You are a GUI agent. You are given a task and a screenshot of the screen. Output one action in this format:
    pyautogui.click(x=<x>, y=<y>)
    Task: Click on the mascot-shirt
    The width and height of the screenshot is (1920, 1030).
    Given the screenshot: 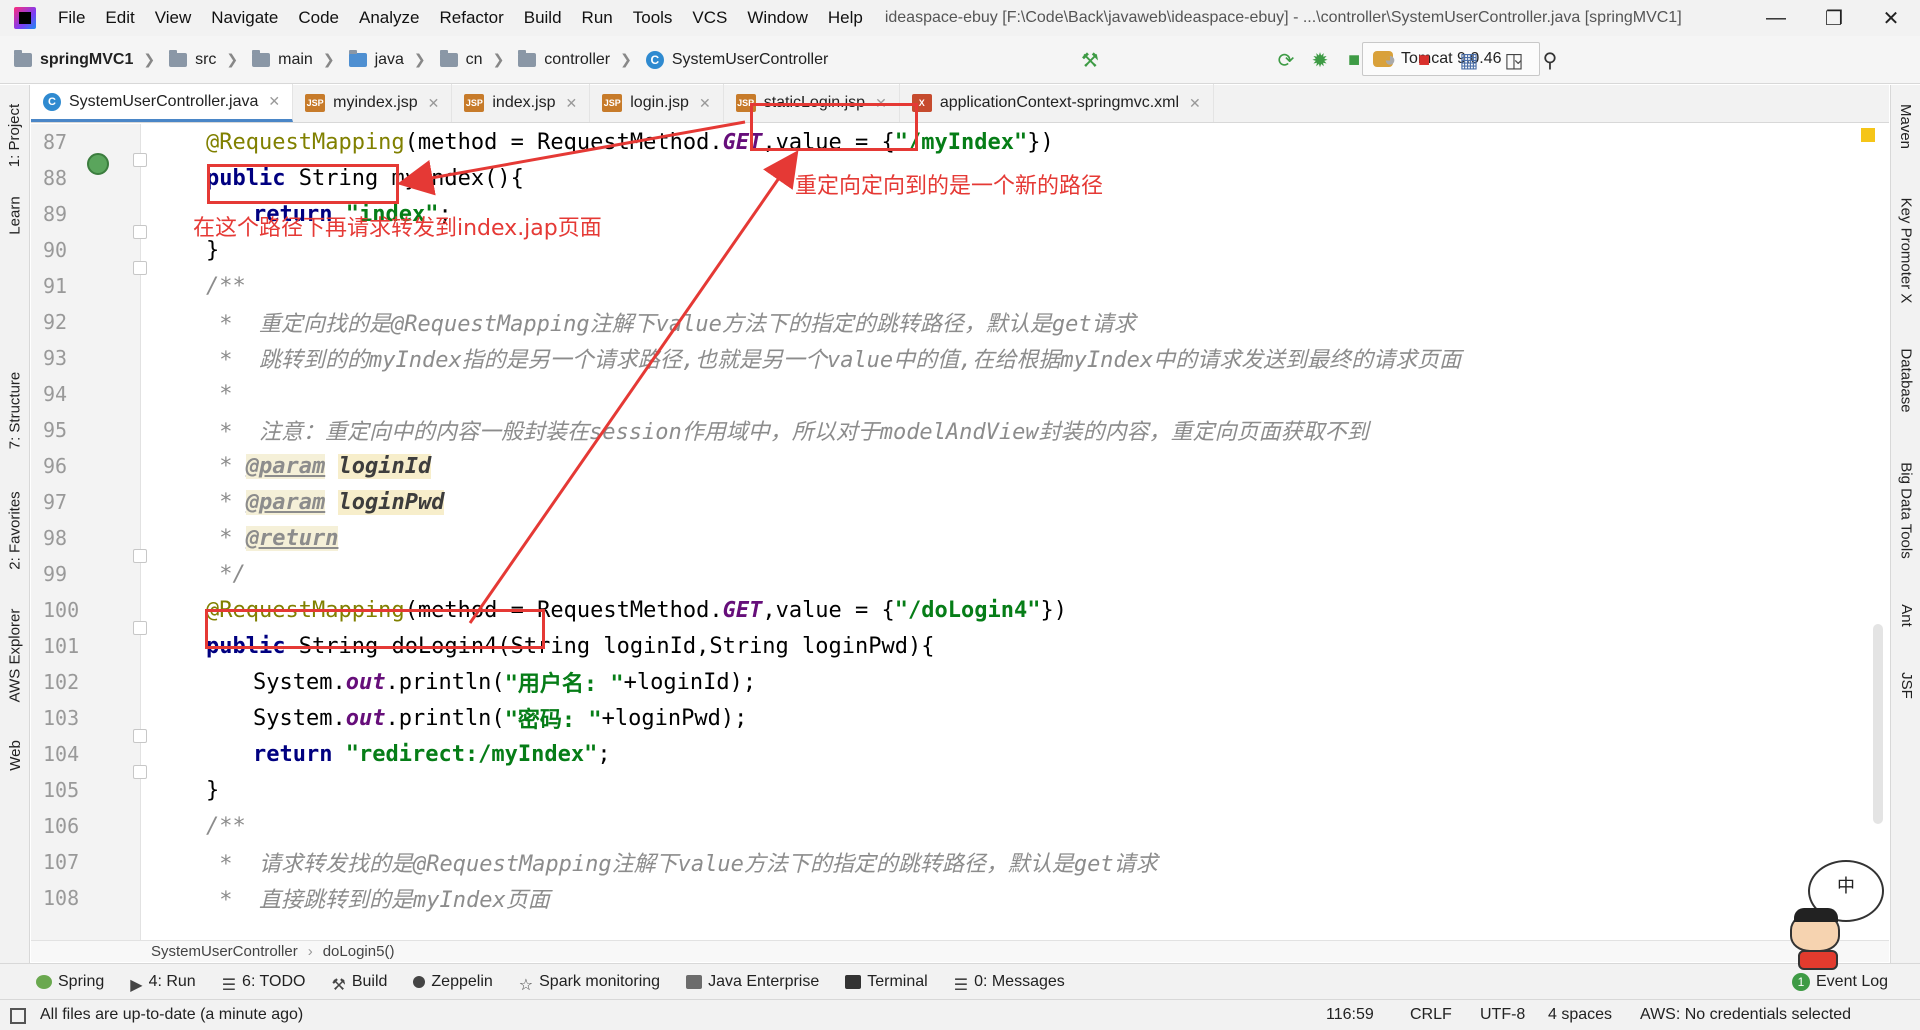 What is the action you would take?
    pyautogui.click(x=1818, y=960)
    